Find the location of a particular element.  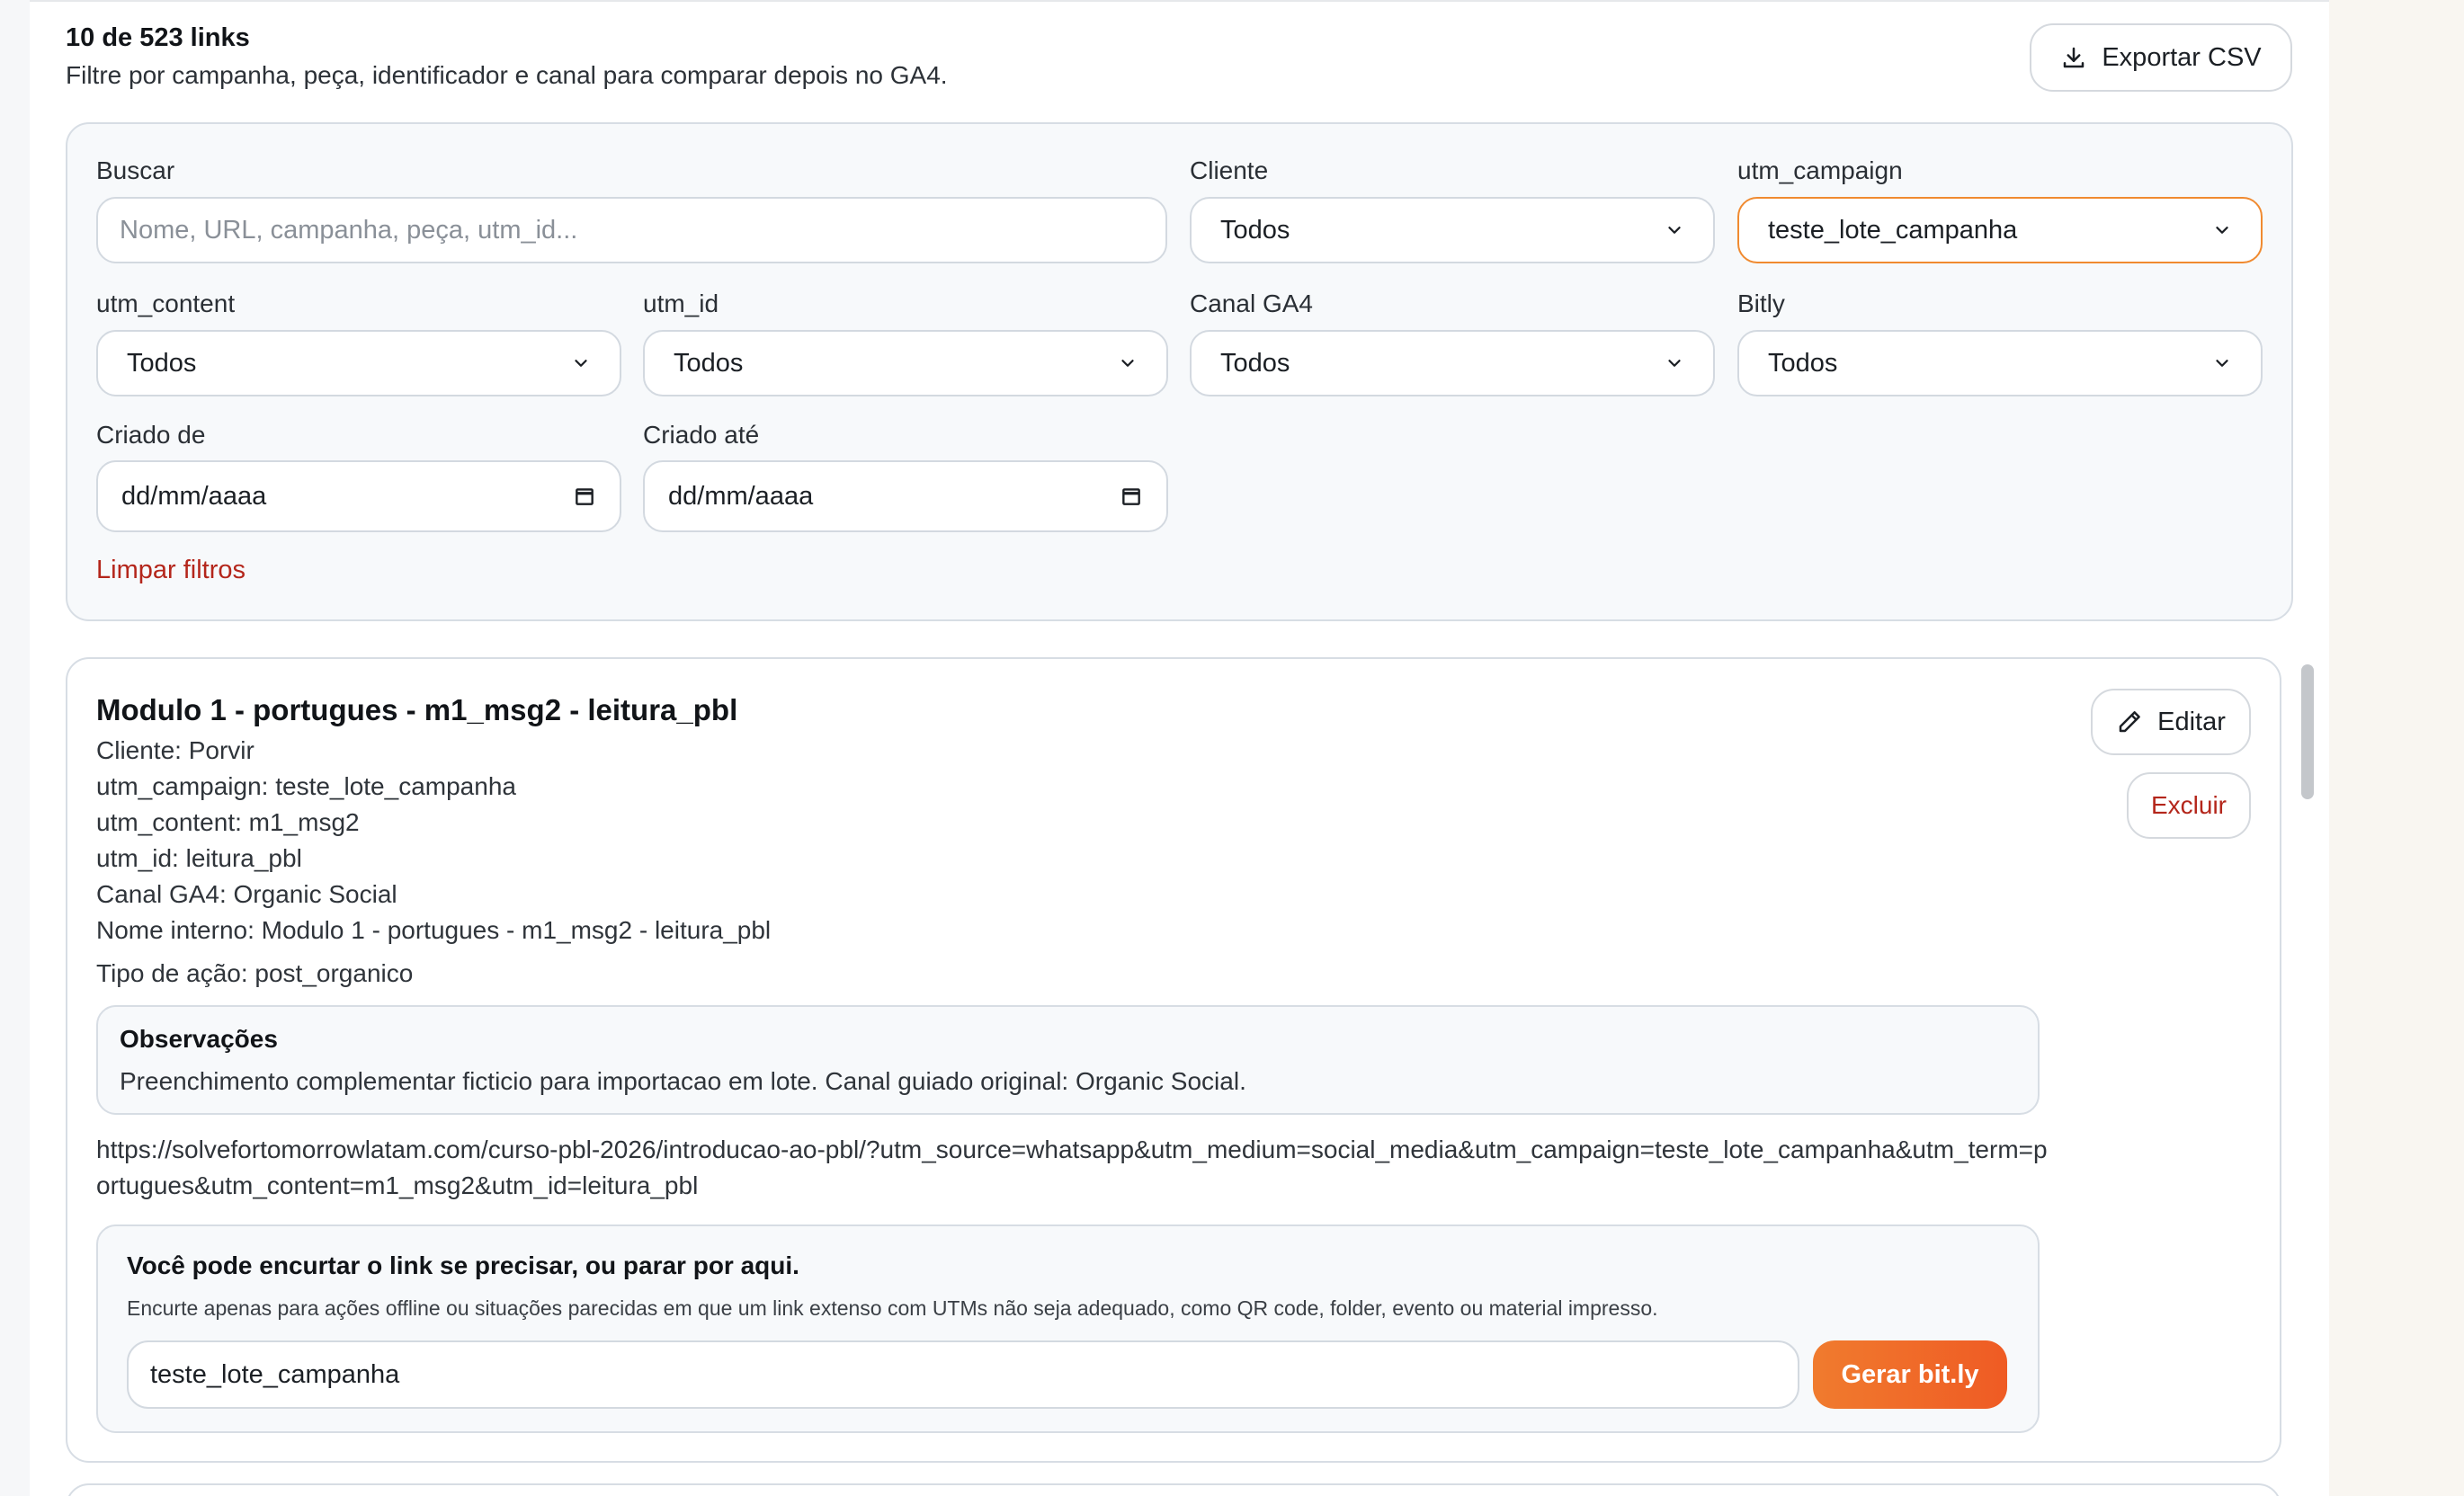

card-scrollbar is located at coordinates (2307, 731).